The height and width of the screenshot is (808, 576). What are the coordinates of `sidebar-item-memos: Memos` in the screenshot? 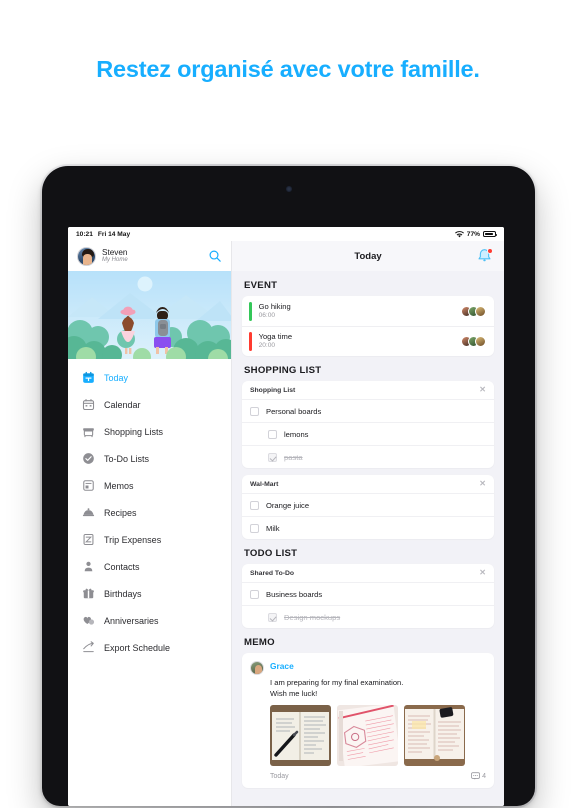 It's located at (149, 485).